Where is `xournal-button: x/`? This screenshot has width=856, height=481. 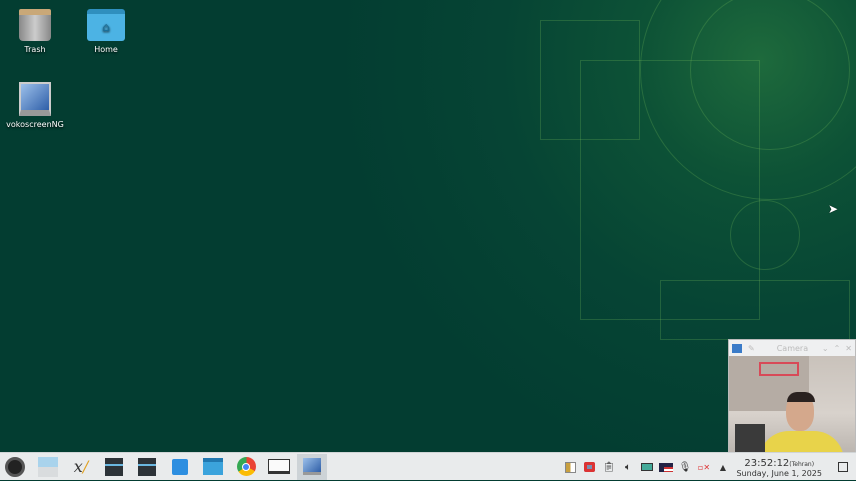
xournal-button: x/ is located at coordinates (81, 467).